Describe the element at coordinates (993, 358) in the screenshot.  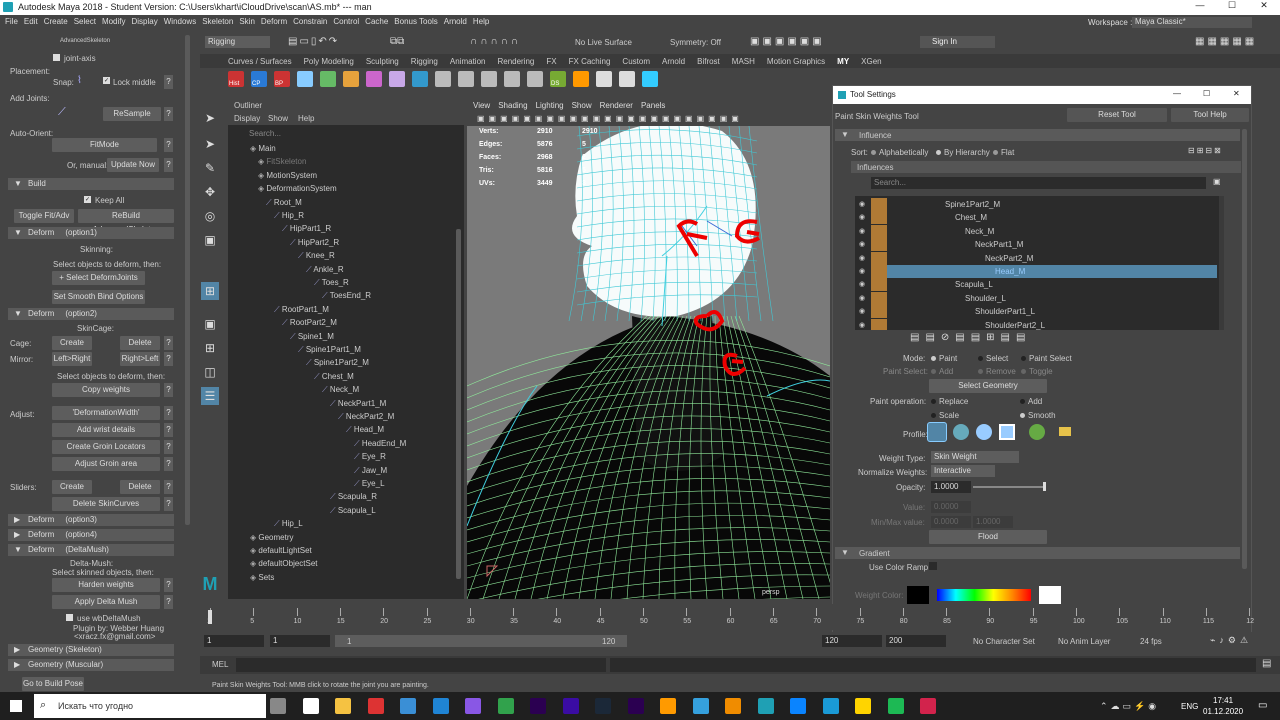
I see `mode-select: Select` at that location.